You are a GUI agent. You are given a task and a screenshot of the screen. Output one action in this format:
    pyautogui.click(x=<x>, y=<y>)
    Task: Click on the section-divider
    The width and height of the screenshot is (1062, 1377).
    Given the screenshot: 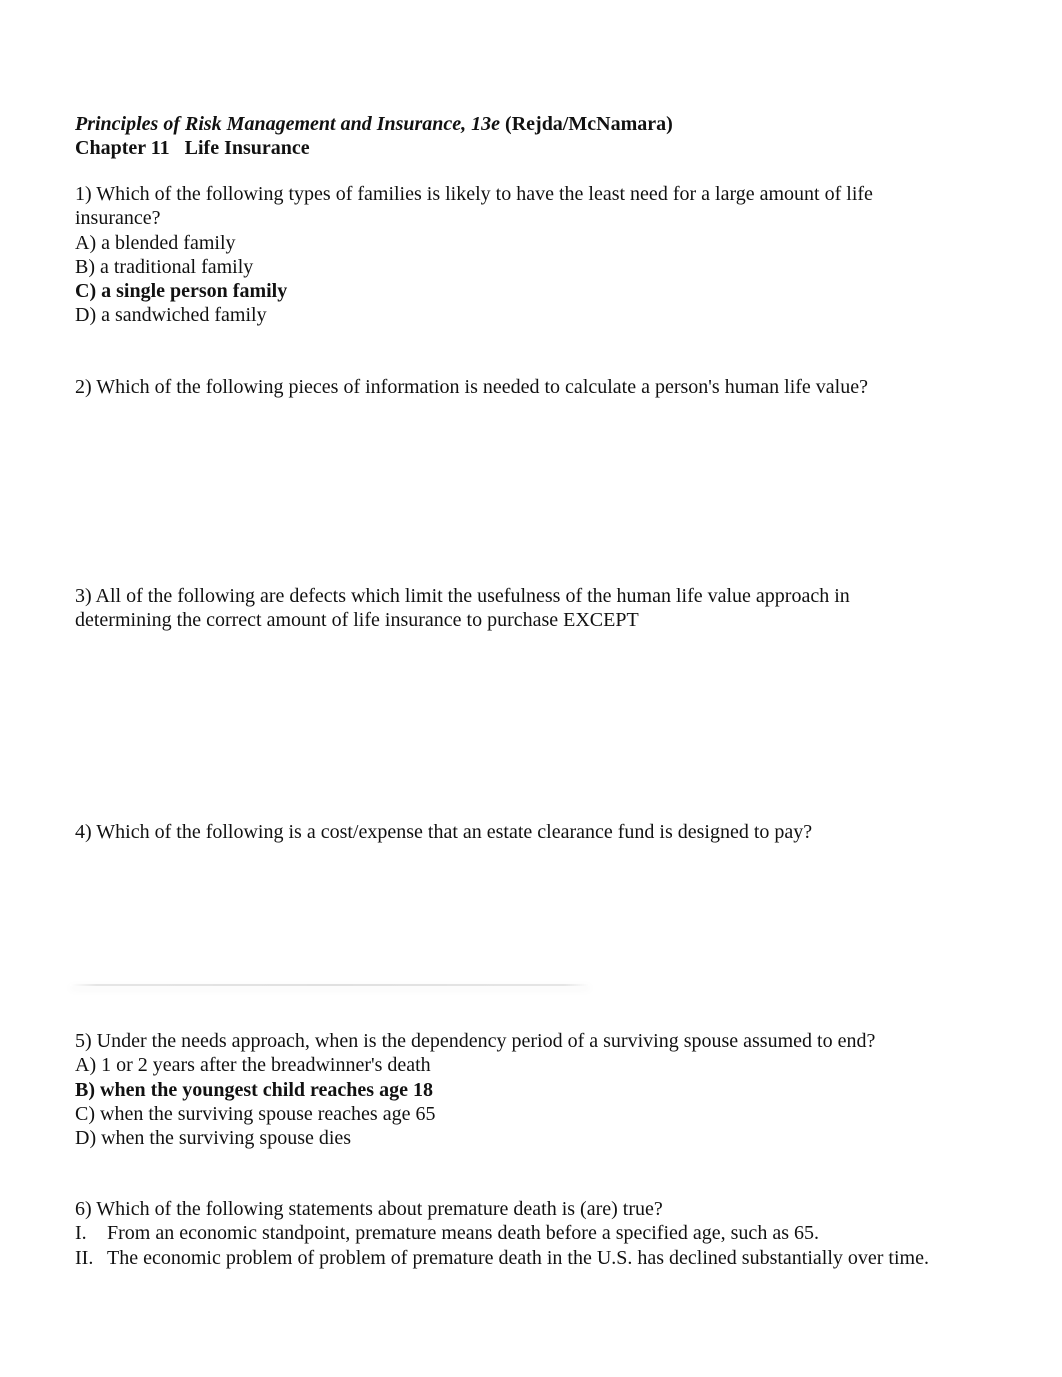 What is the action you would take?
    pyautogui.click(x=330, y=985)
    